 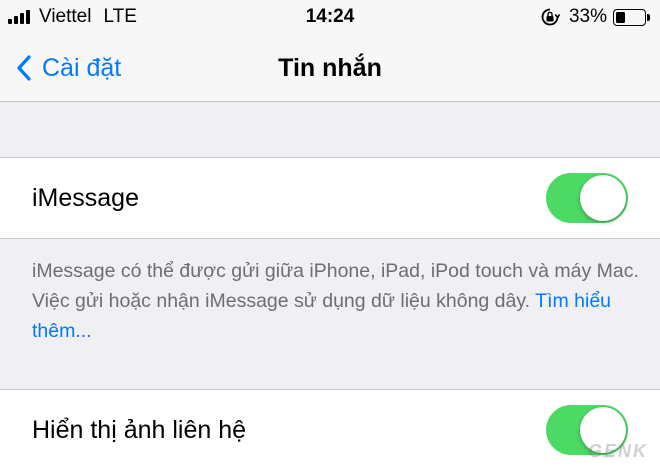 What do you see at coordinates (330, 17) in the screenshot?
I see `status-bar: Viettel LTE 14:24 33%` at bounding box center [330, 17].